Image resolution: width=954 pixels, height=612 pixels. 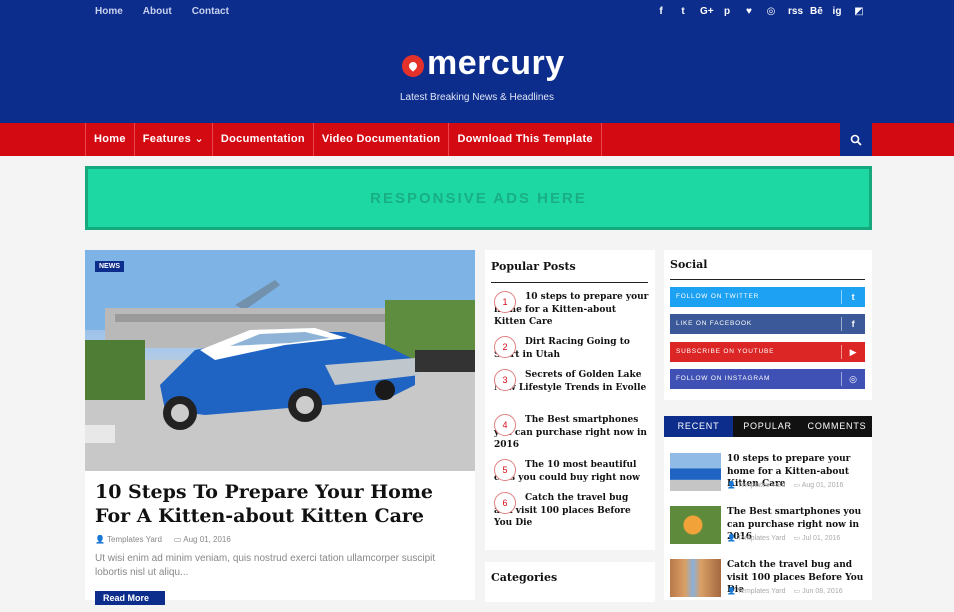 I want to click on youtube-icon: ▶, so click(x=853, y=352).